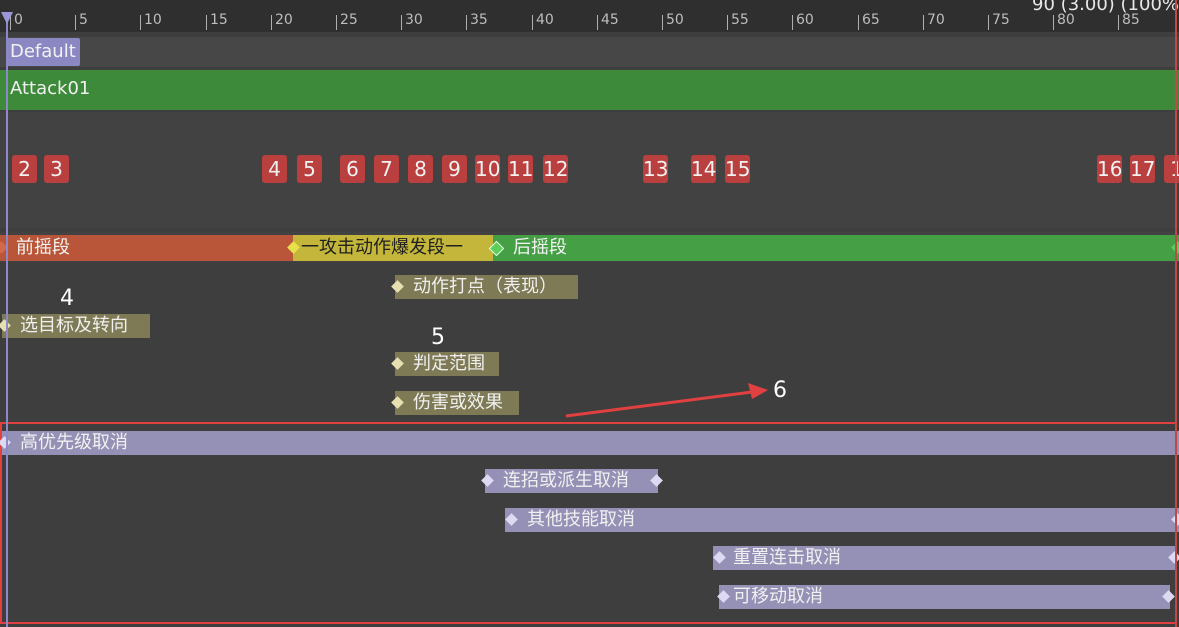 The width and height of the screenshot is (1179, 627). Describe the element at coordinates (946, 597) in the screenshot. I see `cancel-movable: 可移动取消` at that location.